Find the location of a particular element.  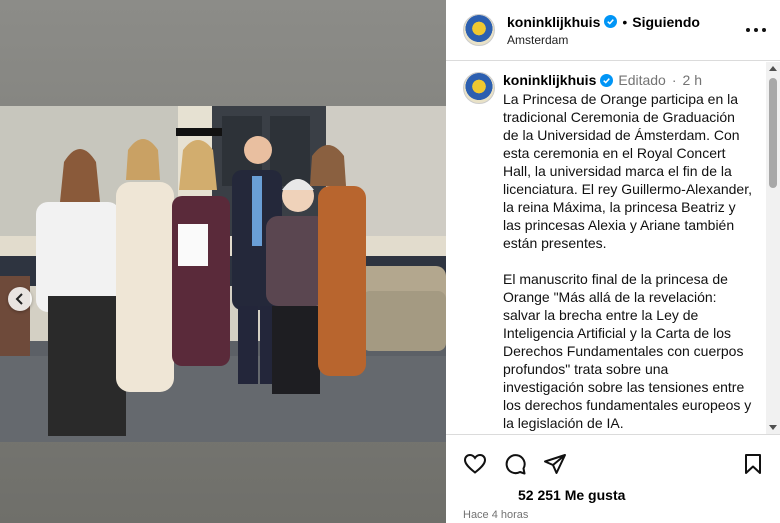

caption-avatar is located at coordinates (479, 88).